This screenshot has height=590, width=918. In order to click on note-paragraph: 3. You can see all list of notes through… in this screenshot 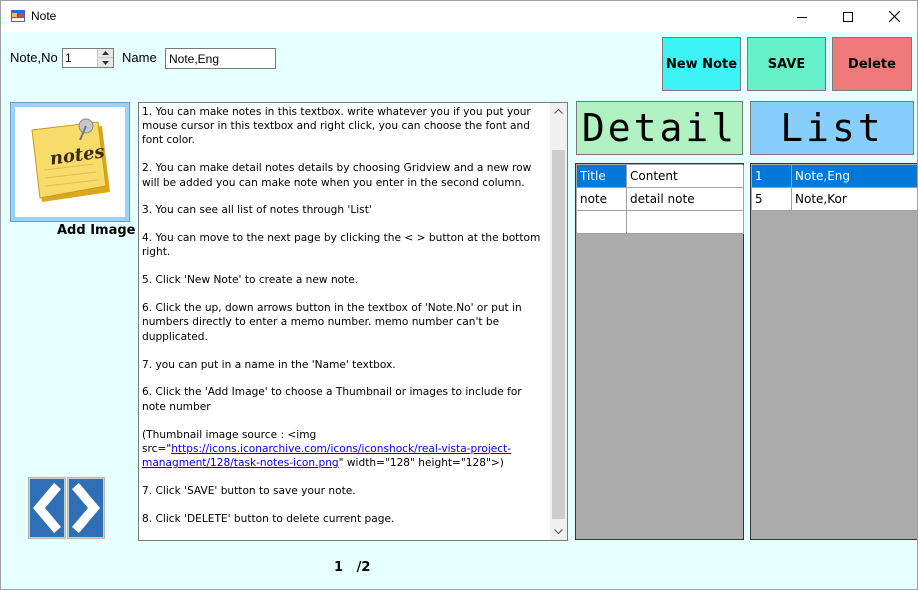, I will do `click(257, 210)`.